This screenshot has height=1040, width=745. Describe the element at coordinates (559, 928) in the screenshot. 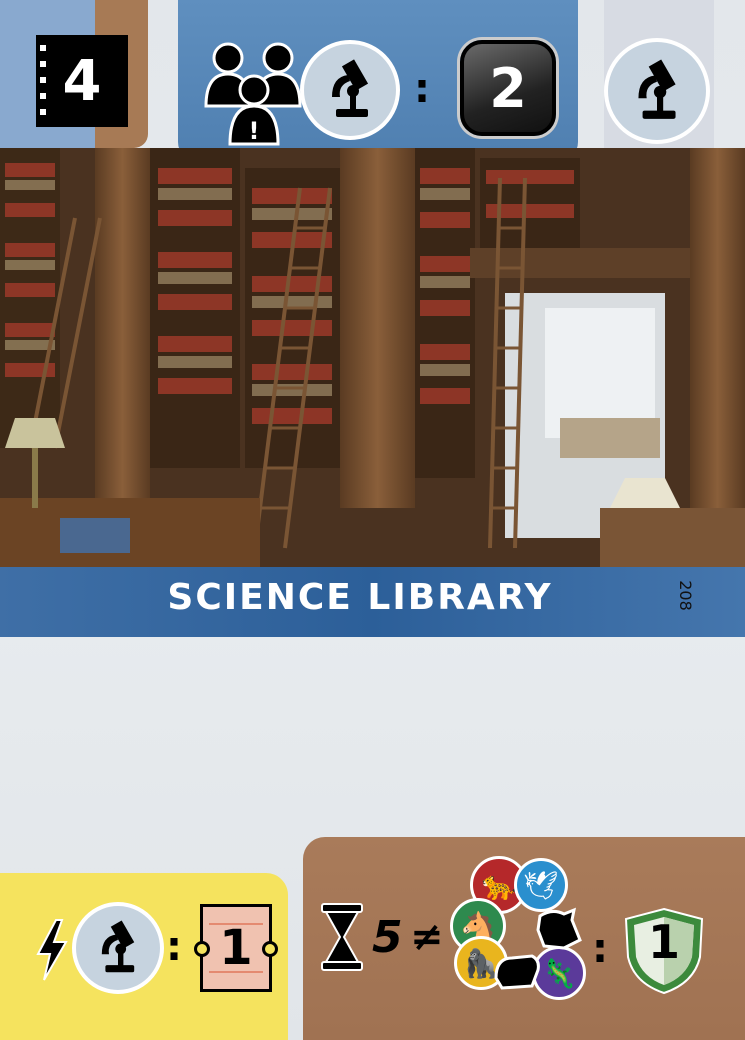

I see `goat-icon` at that location.